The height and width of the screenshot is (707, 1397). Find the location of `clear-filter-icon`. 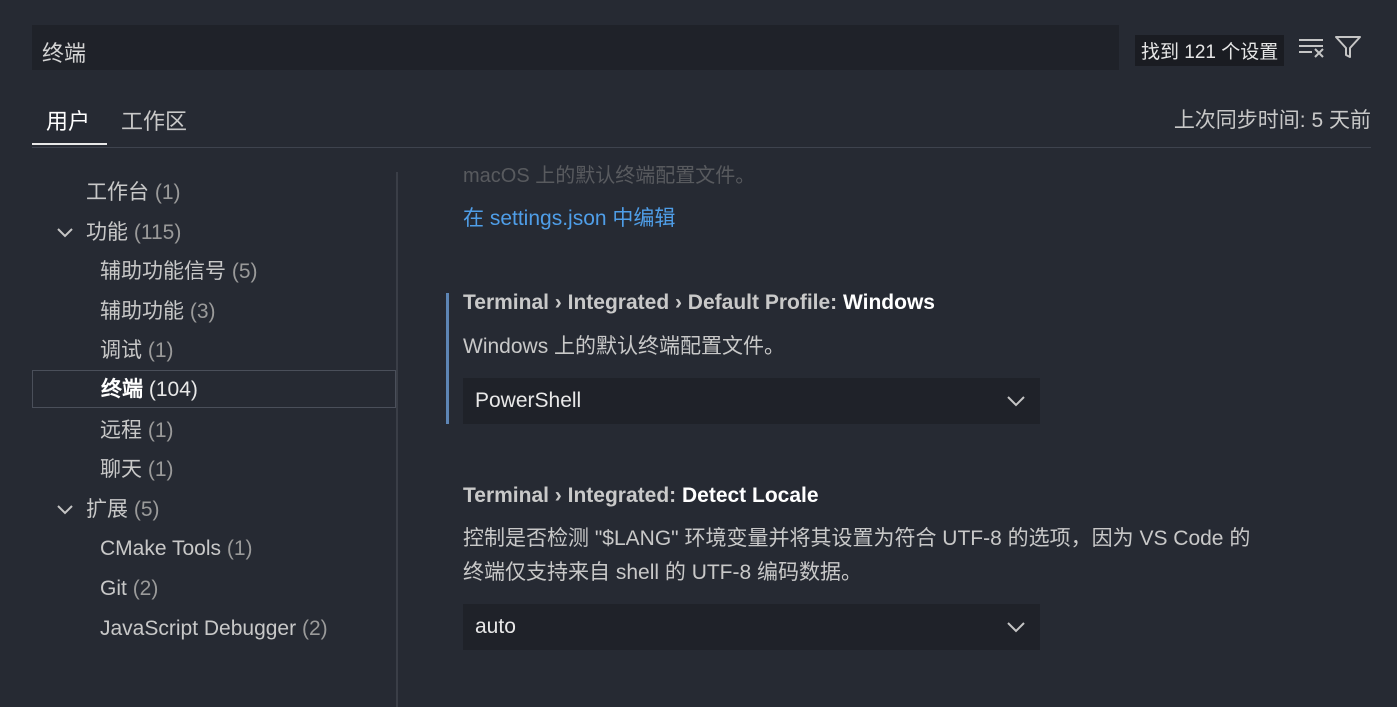

clear-filter-icon is located at coordinates (1312, 48).